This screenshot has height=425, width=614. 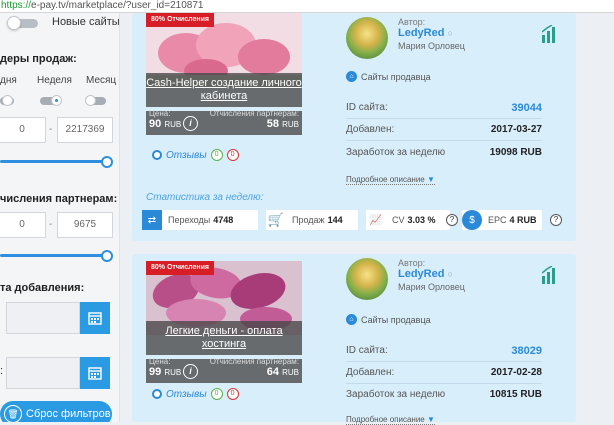 I want to click on new-sites-label: Новые сайты, so click(x=86, y=22).